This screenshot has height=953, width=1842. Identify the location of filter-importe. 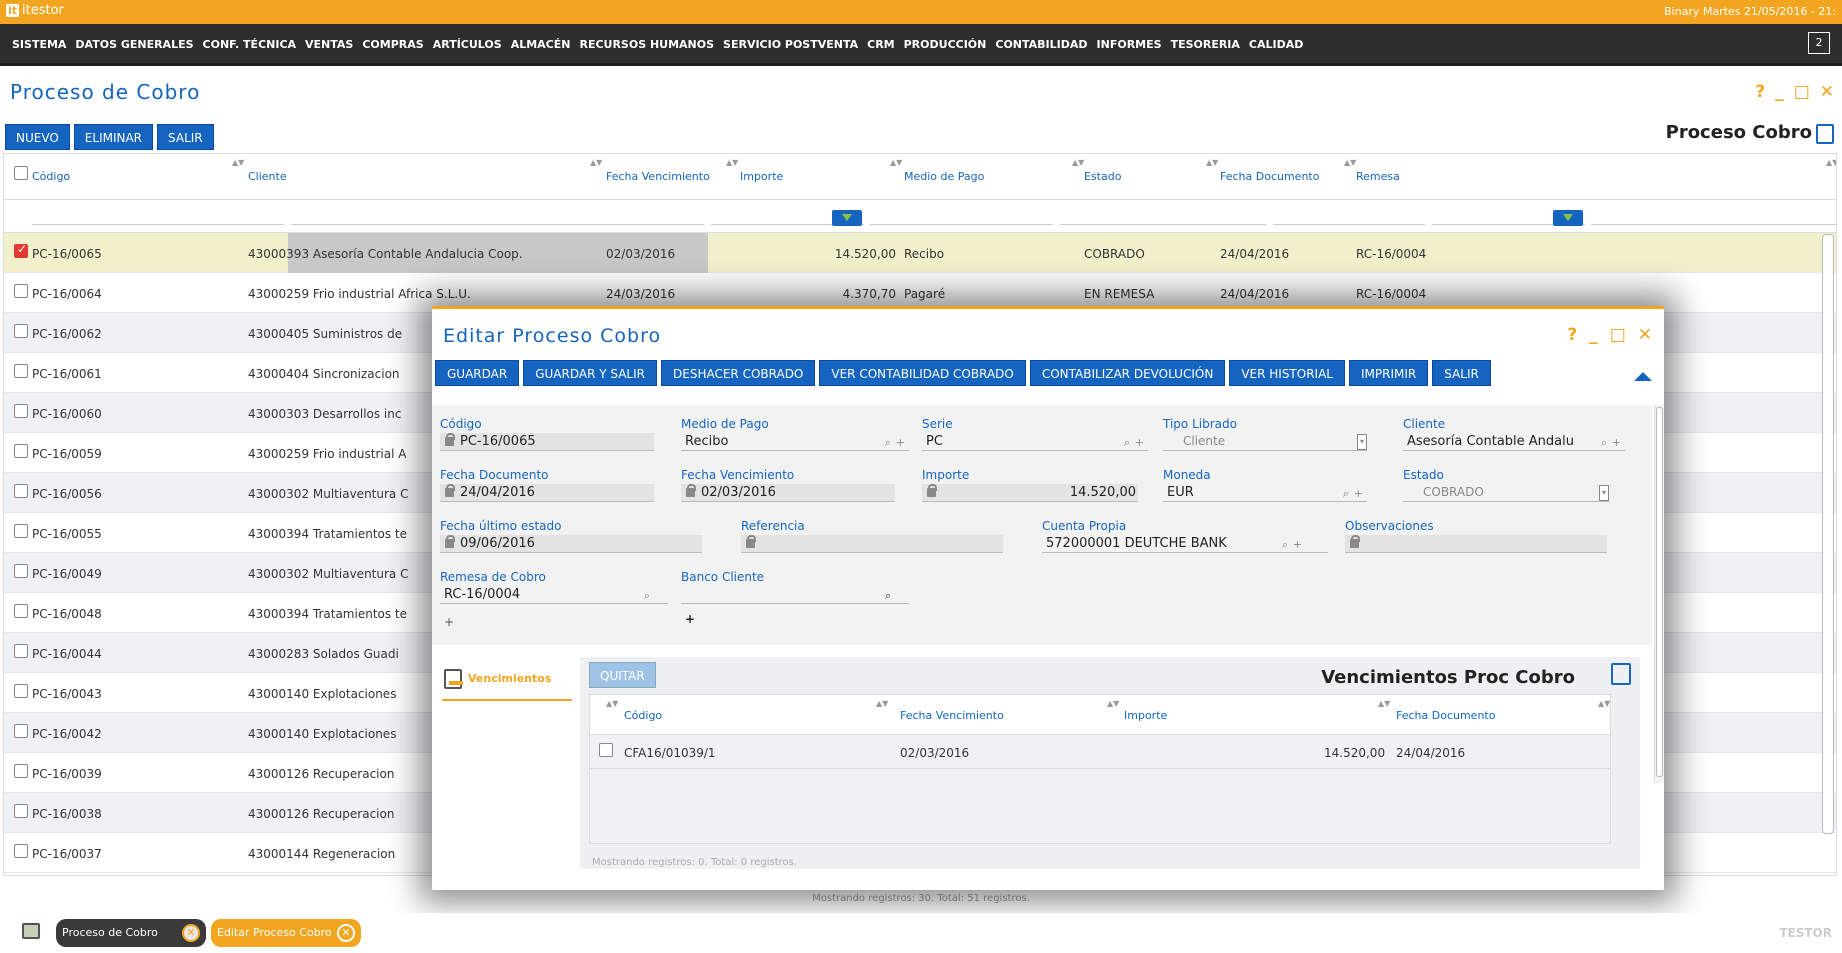
(961, 224).